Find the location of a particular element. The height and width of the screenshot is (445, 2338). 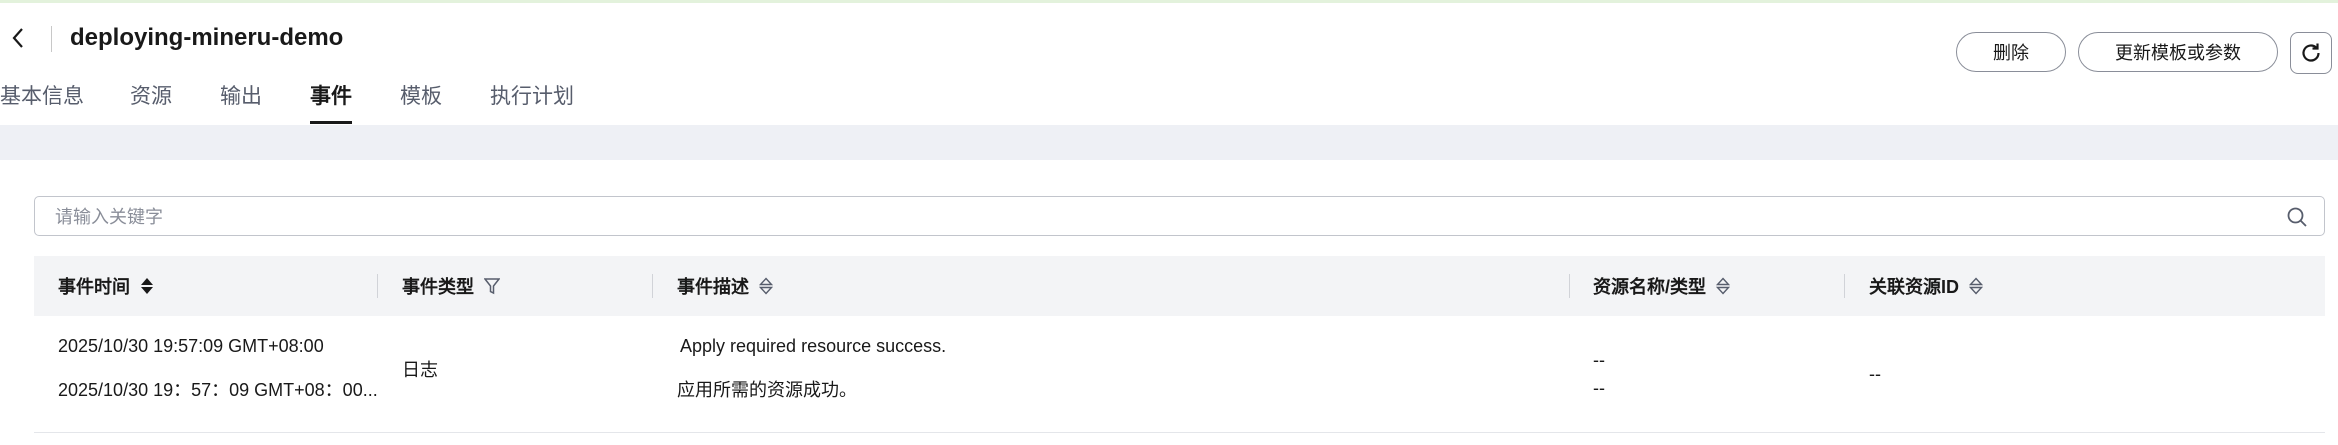

tab-events: 事件 is located at coordinates (331, 102).